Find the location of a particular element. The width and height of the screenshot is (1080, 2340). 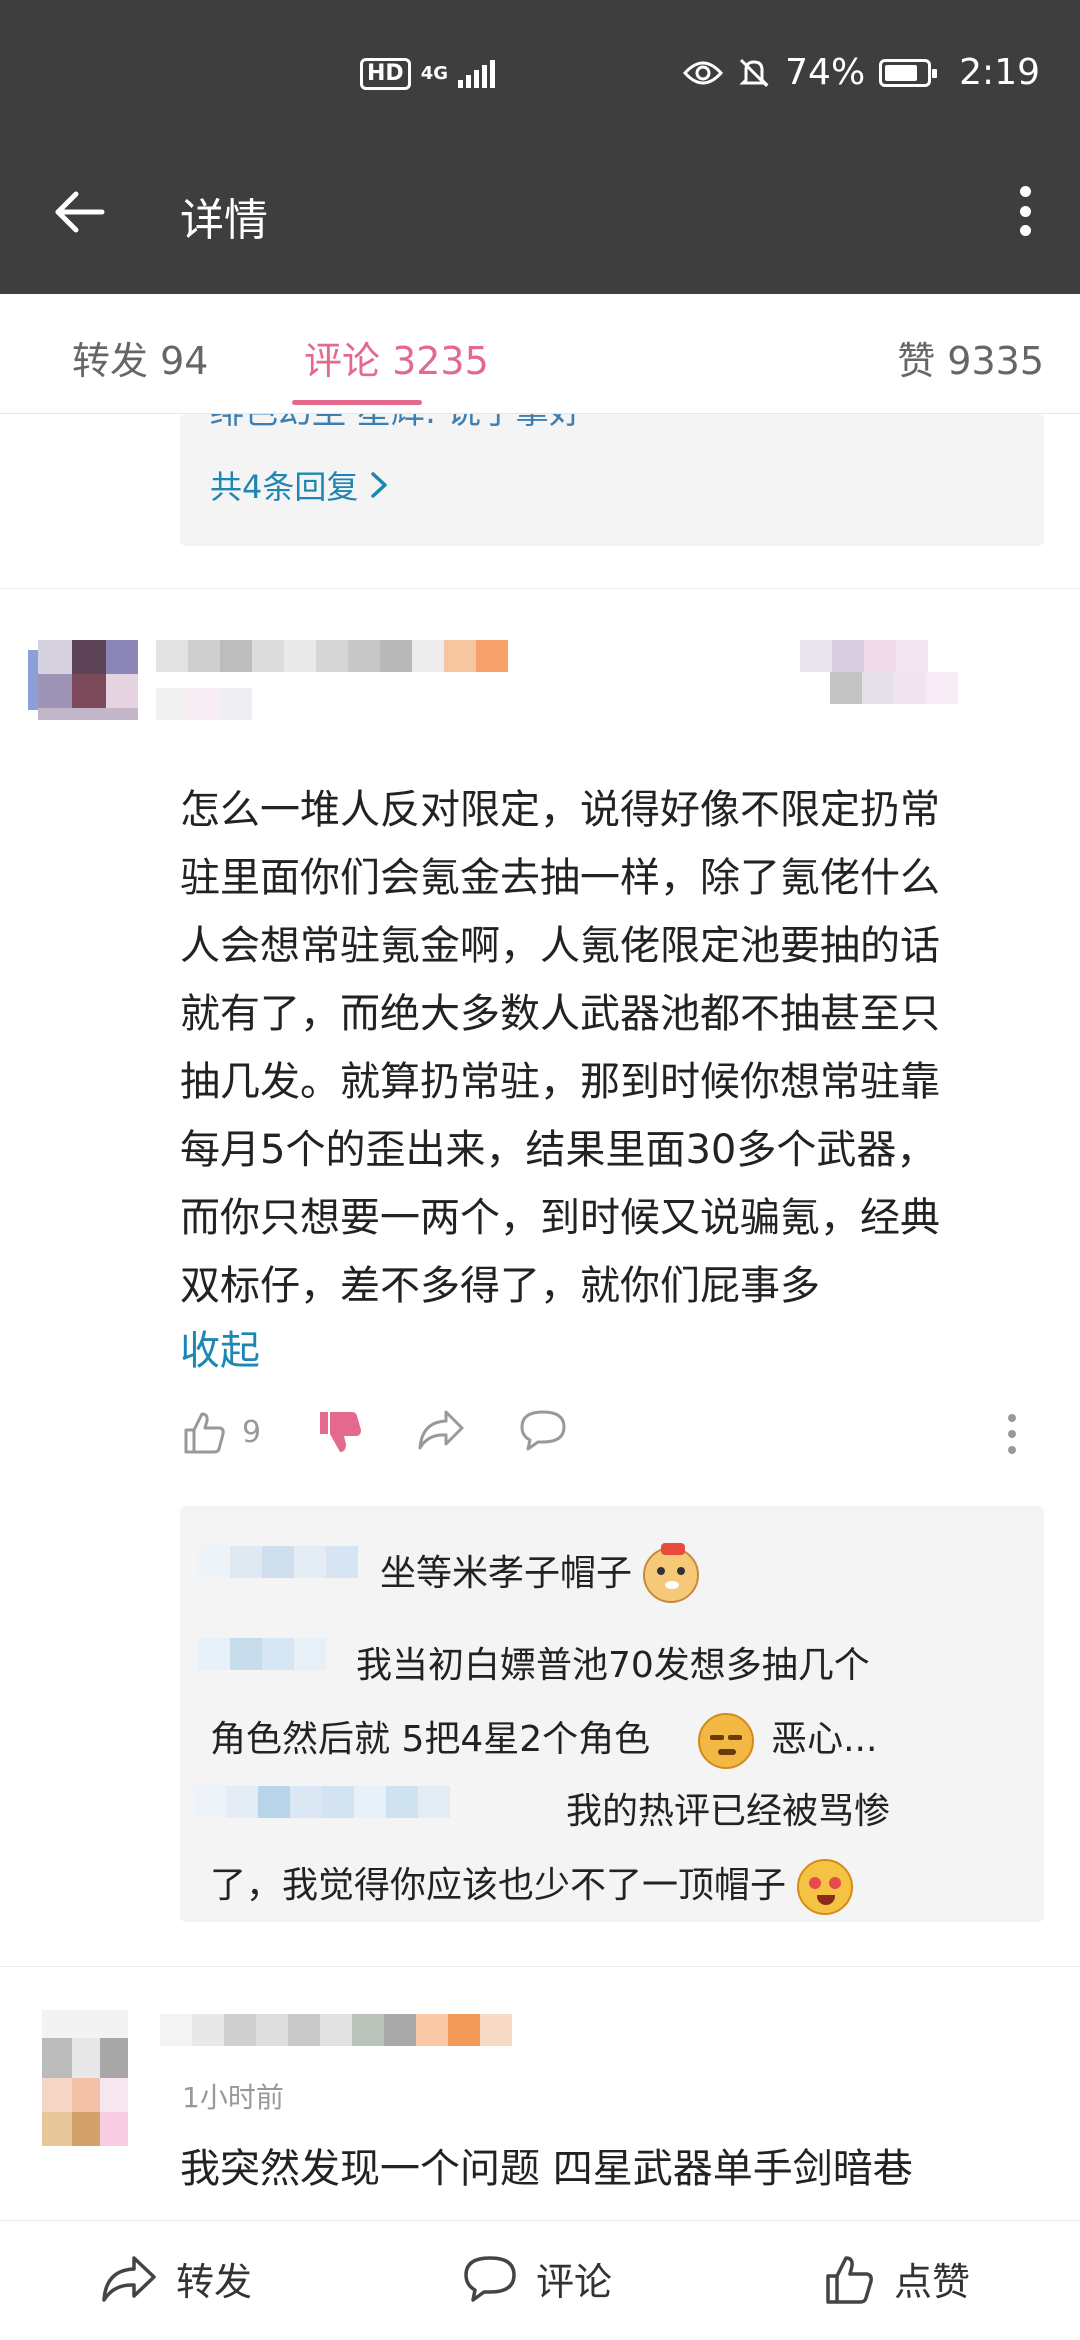

like-button: 点赞 is located at coordinates (896, 2278).